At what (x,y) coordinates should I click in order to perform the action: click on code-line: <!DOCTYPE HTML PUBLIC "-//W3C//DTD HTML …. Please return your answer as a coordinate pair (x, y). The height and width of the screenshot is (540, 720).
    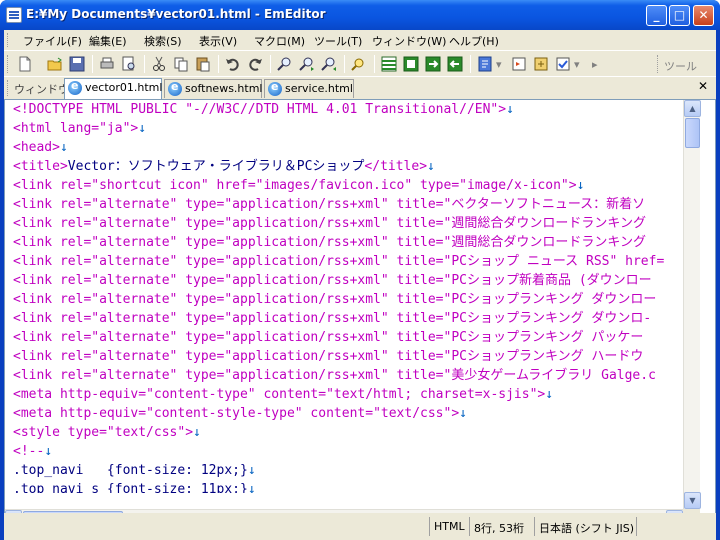
    Looking at the image, I should click on (348, 109).